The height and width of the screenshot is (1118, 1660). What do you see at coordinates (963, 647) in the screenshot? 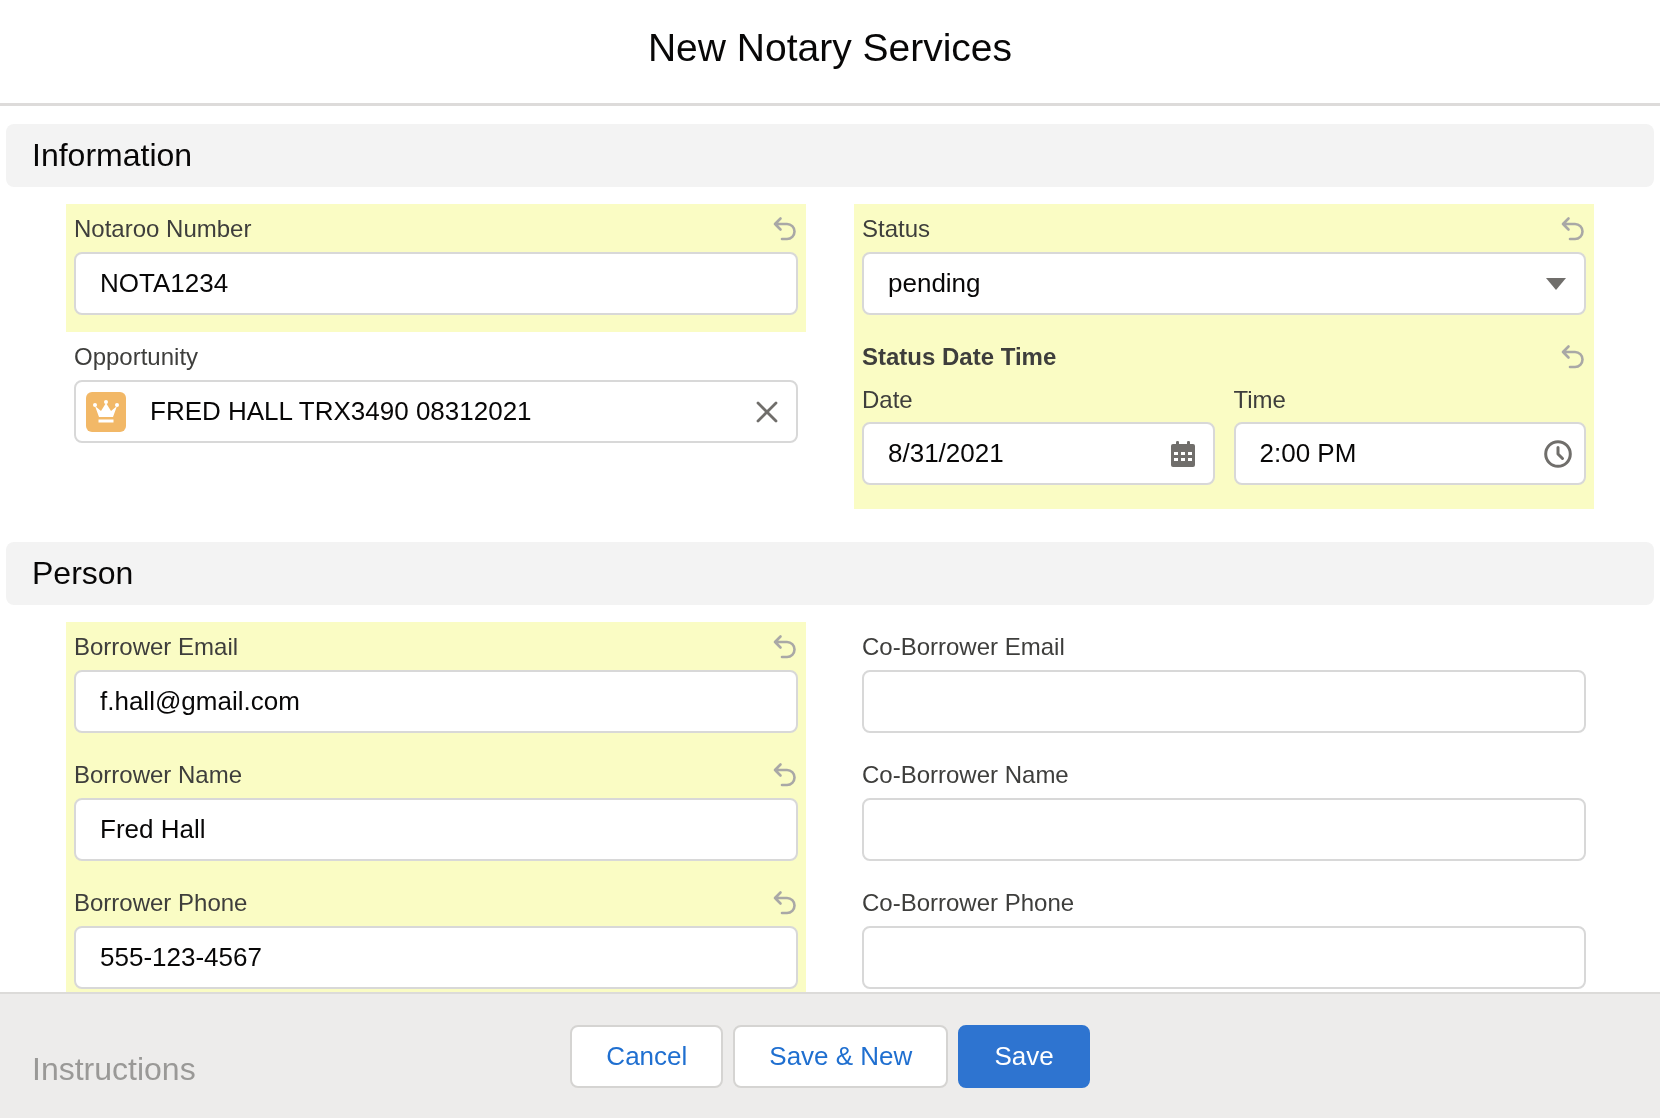
I see `field-label: Co-Borrower Email` at bounding box center [963, 647].